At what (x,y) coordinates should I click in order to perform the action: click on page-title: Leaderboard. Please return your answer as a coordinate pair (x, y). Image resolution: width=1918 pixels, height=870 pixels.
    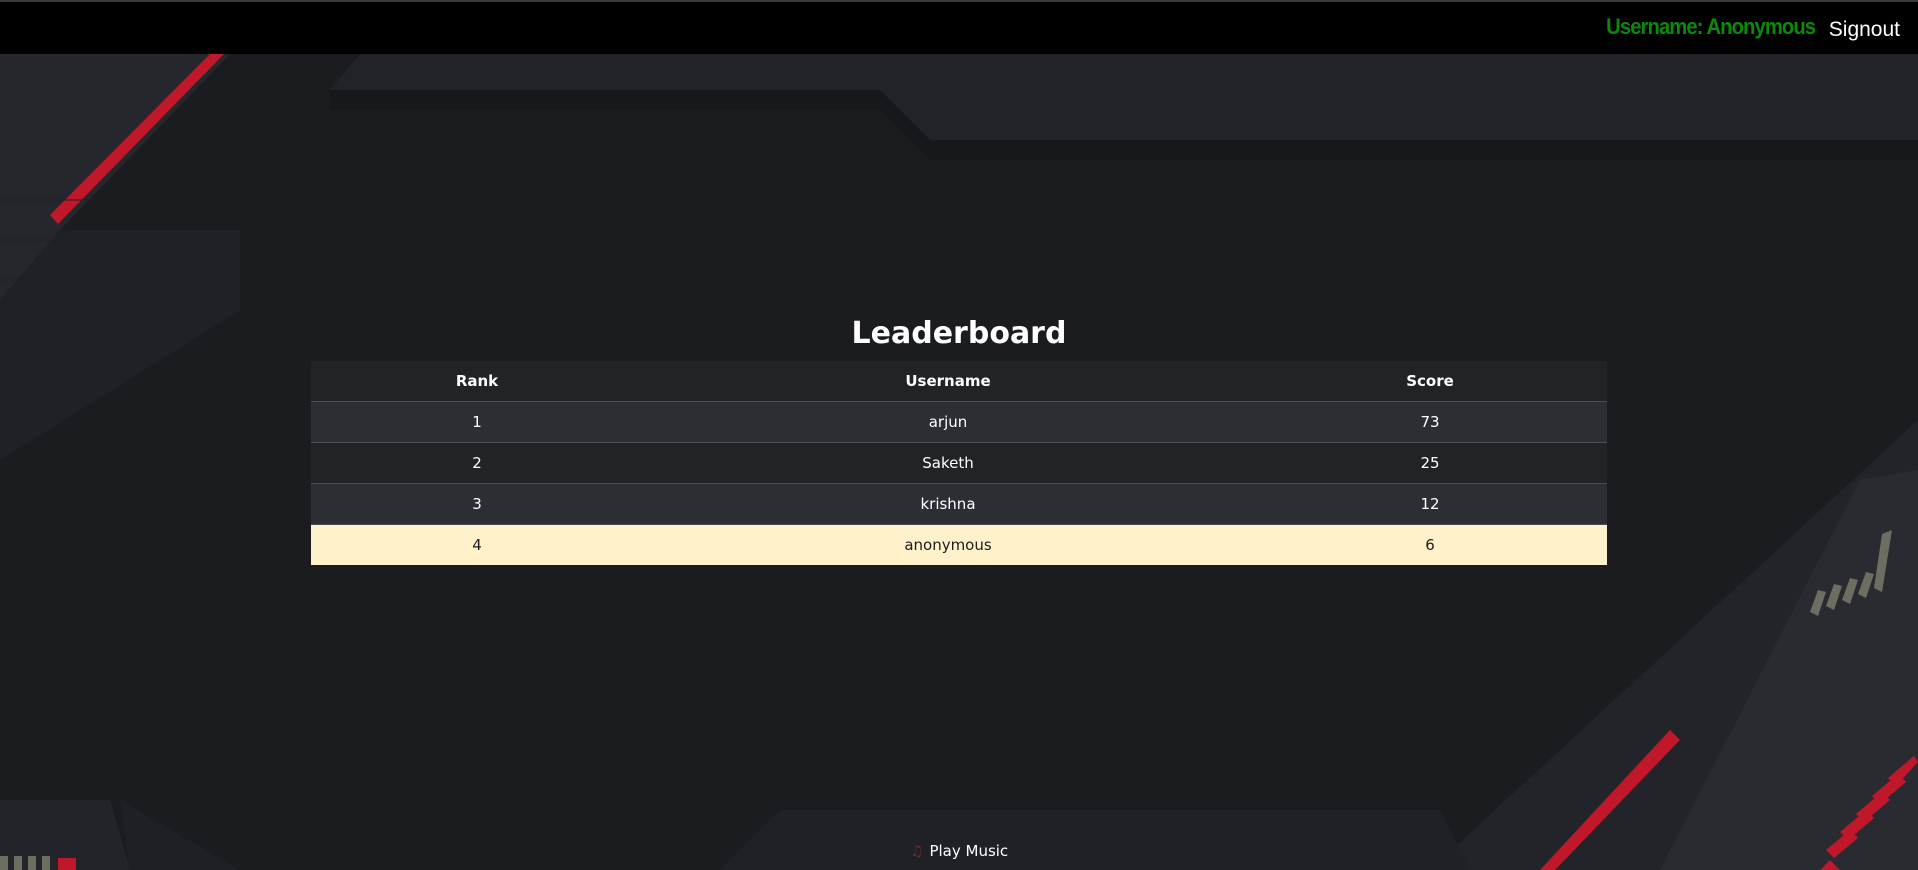
    Looking at the image, I should click on (959, 333).